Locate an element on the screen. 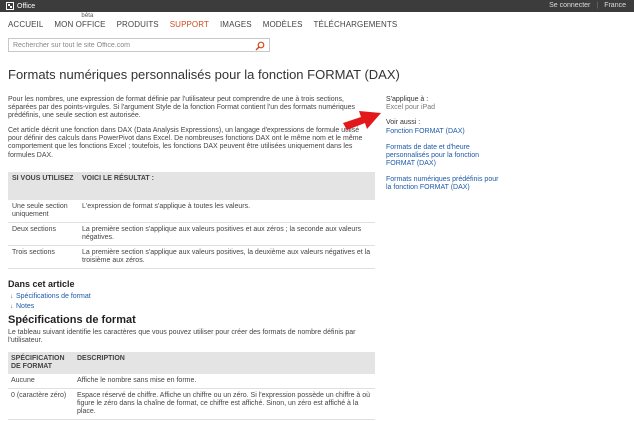 This screenshot has height=421, width=634. spec-heading: Spécifications de format is located at coordinates (72, 320).